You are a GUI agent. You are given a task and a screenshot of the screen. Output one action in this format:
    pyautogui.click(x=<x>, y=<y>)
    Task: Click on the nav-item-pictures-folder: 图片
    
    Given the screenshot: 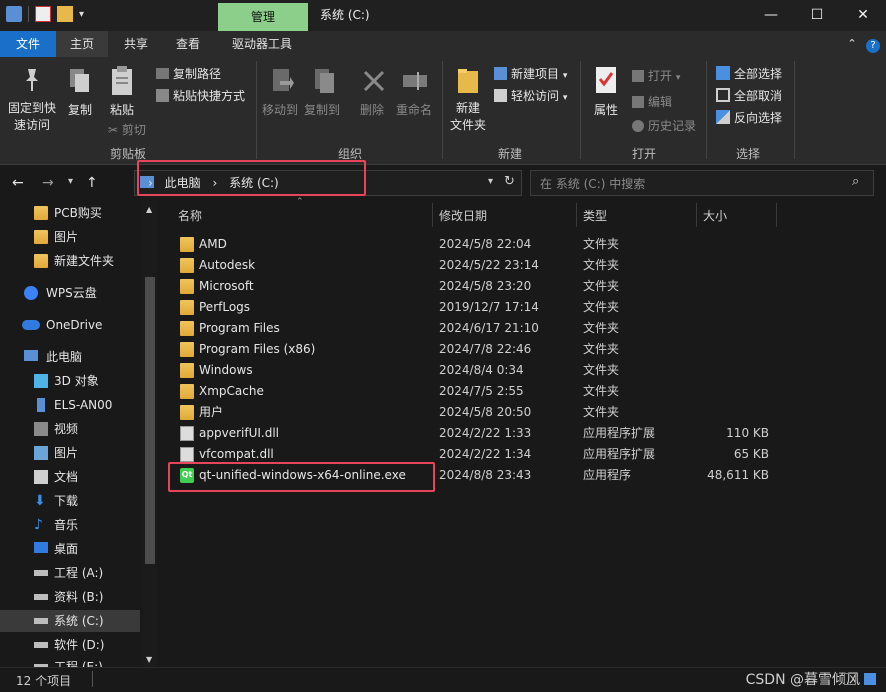 What is the action you would take?
    pyautogui.click(x=70, y=237)
    